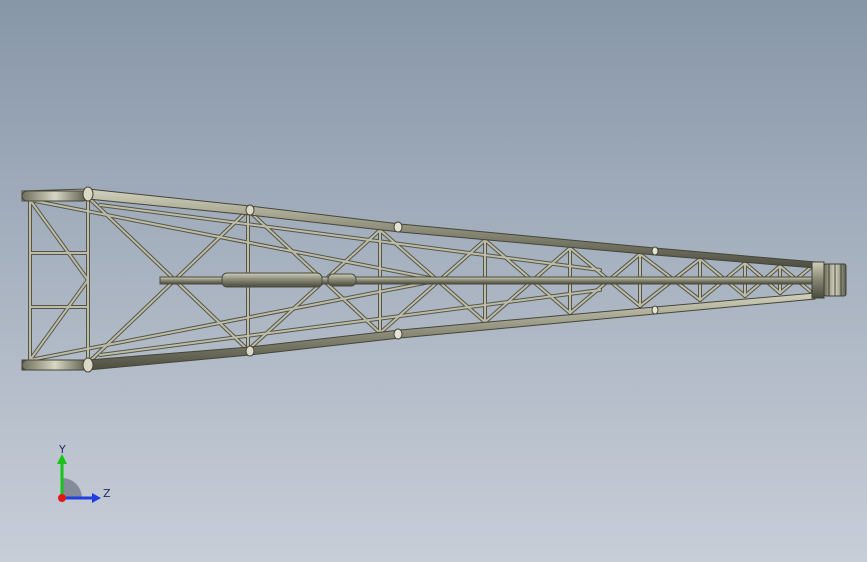  Describe the element at coordinates (72, 488) in the screenshot. I see `xz-plane-icon` at that location.